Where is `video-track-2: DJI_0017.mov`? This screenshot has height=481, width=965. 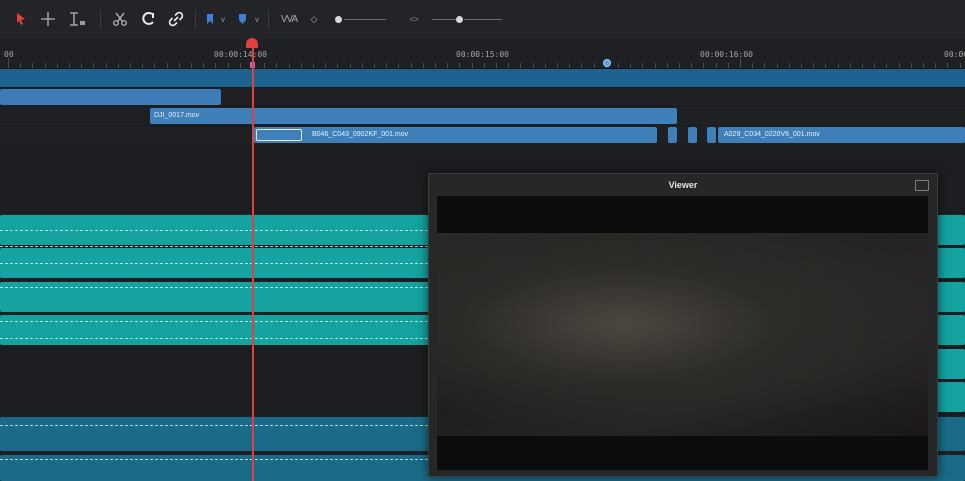 video-track-2: DJI_0017.mov is located at coordinates (482, 116).